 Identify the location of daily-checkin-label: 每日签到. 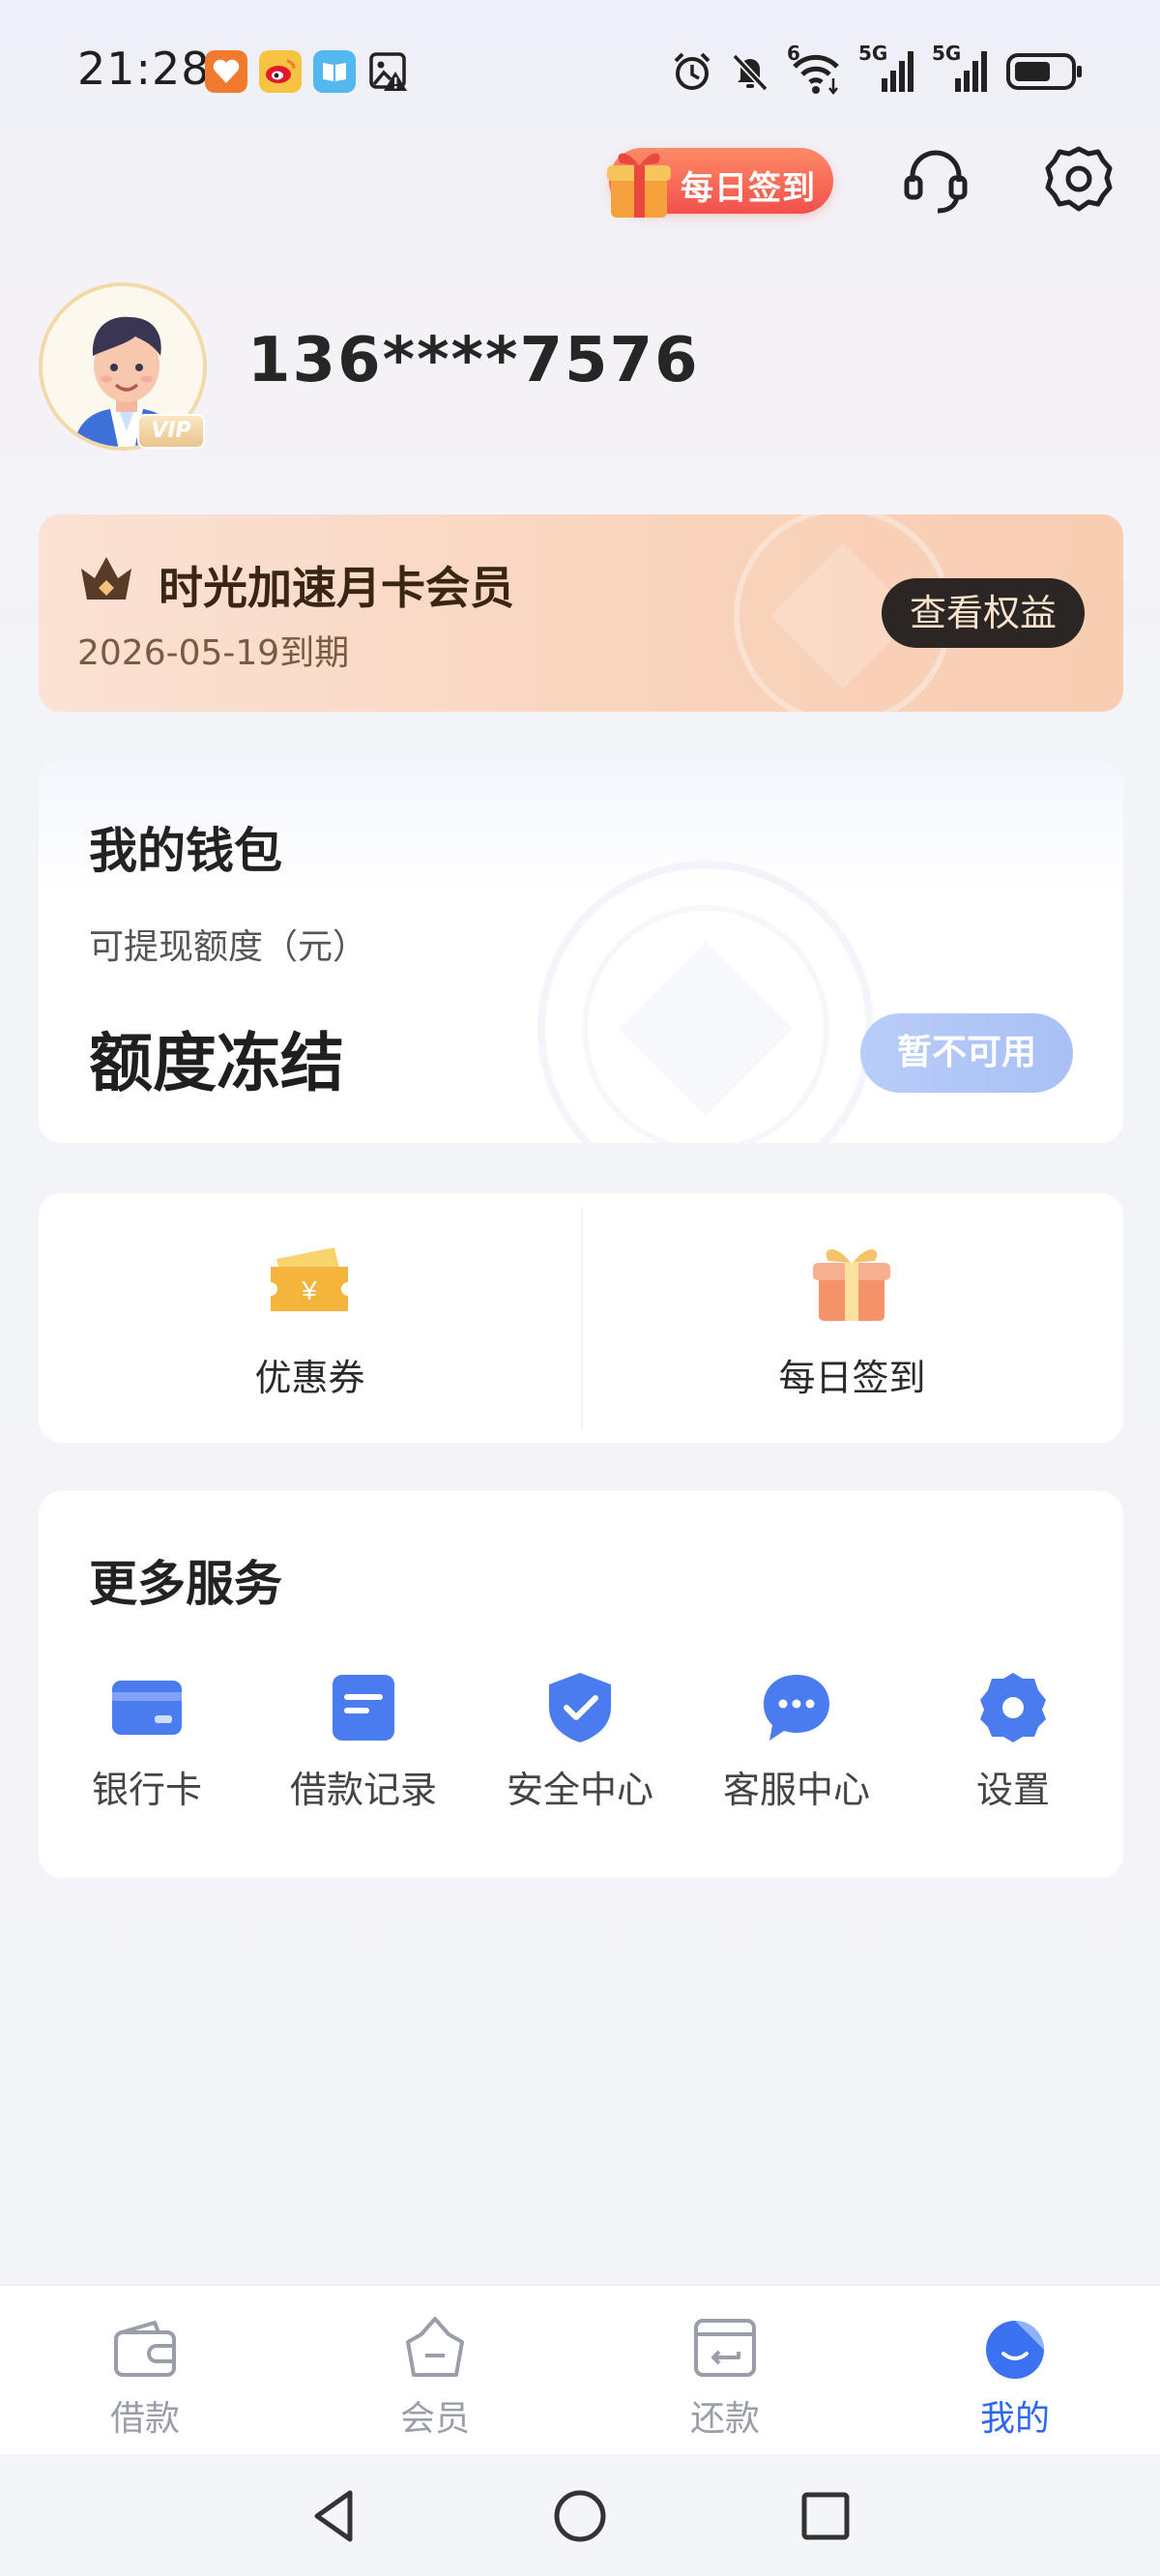
(749, 188).